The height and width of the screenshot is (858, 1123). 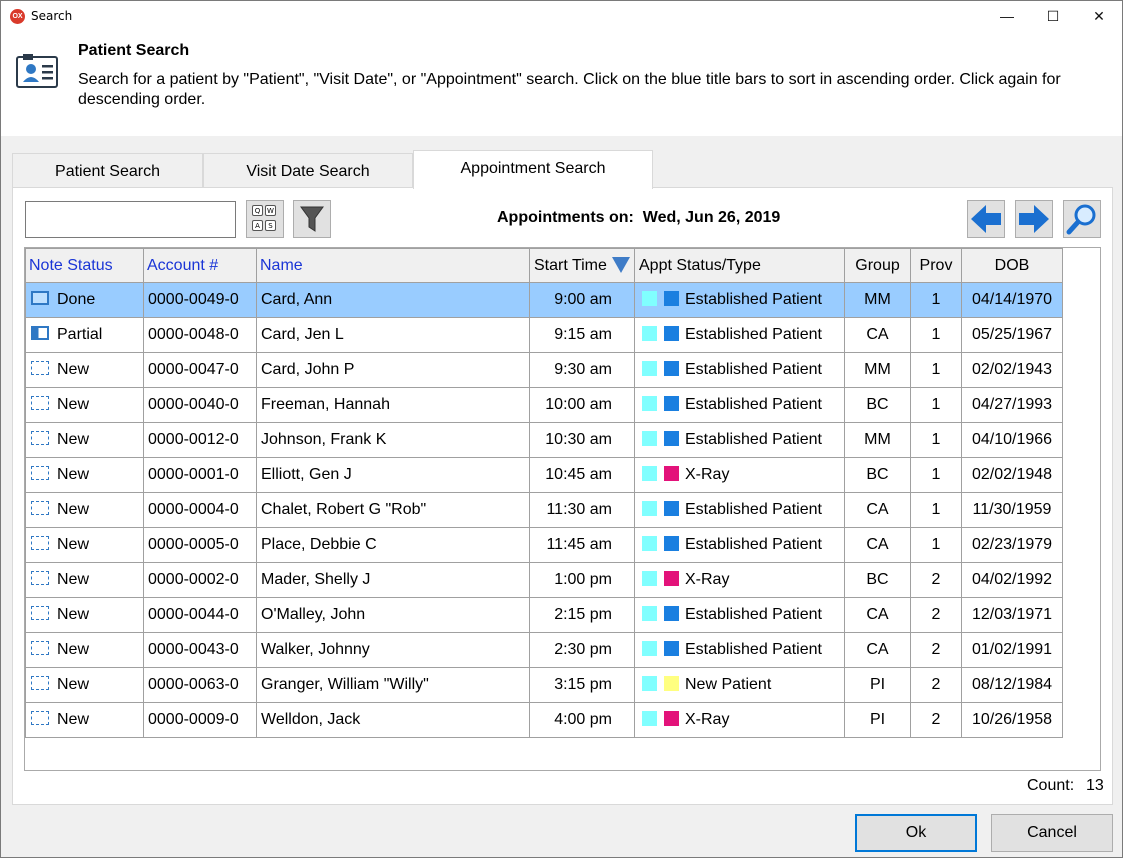 What do you see at coordinates (1099, 16) in the screenshot?
I see `close-button: ✕` at bounding box center [1099, 16].